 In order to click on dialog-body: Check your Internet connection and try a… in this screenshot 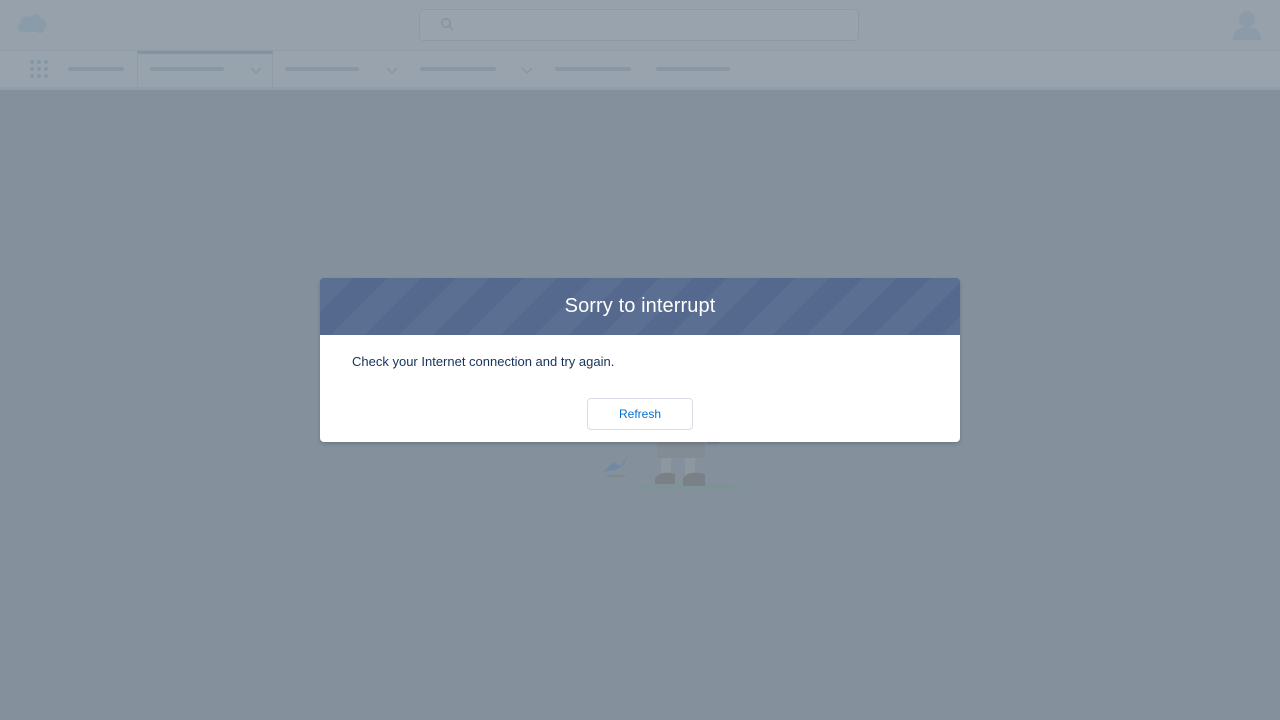, I will do `click(640, 388)`.